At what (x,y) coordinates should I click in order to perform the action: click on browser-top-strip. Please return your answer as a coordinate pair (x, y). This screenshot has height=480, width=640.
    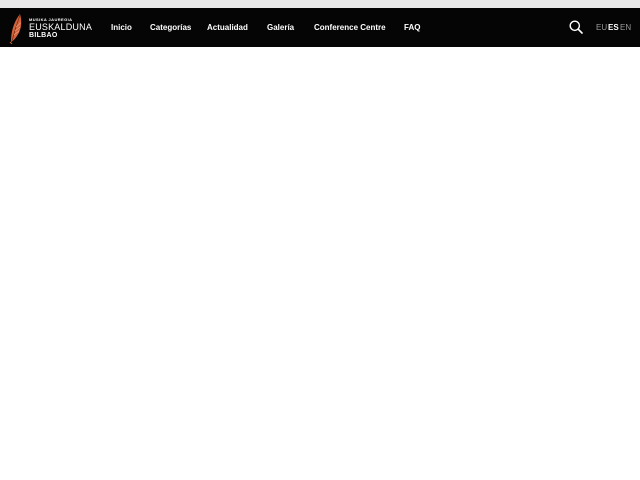
    Looking at the image, I should click on (320, 4).